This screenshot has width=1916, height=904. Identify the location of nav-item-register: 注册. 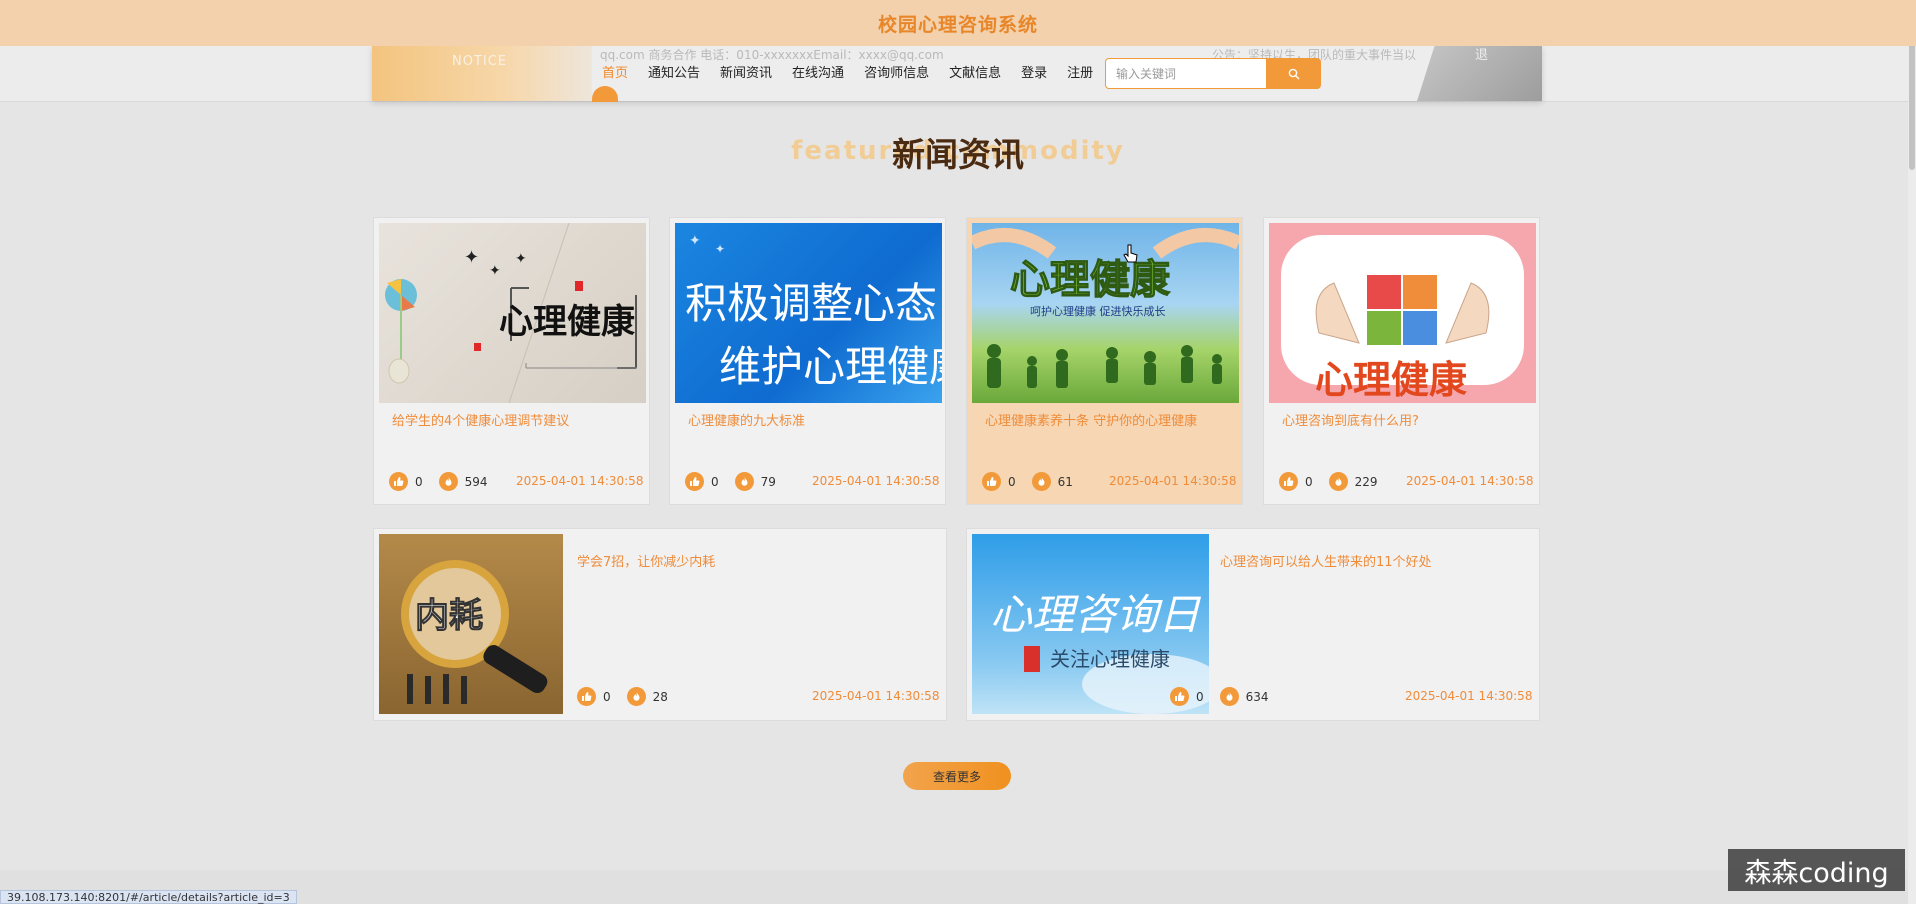
(1080, 71).